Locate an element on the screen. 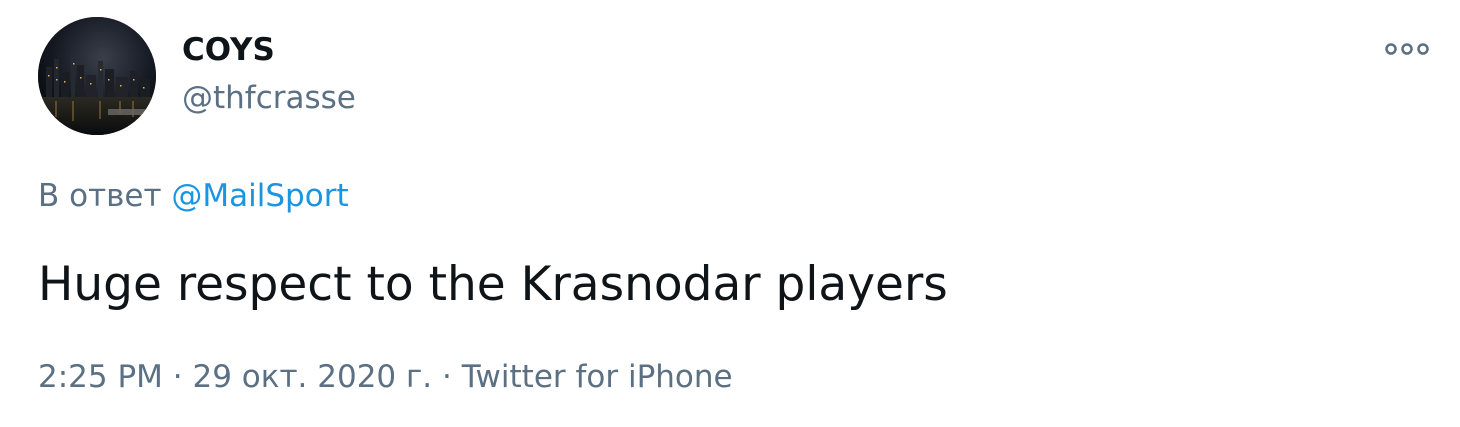  avatar is located at coordinates (97, 76).